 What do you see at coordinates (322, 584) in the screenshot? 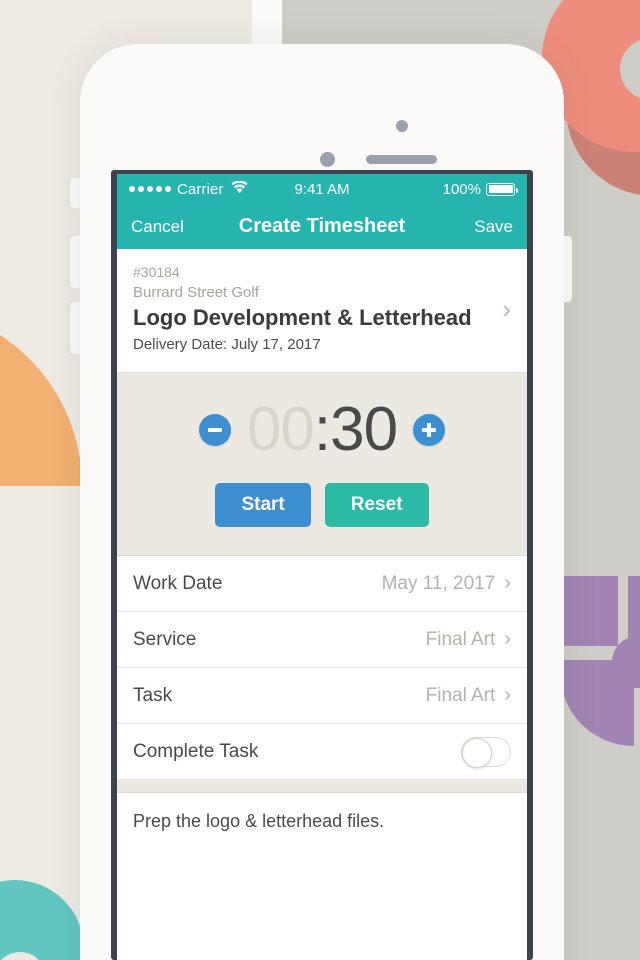
I see `row-work-date: Work Date May 11, 2017 ›` at bounding box center [322, 584].